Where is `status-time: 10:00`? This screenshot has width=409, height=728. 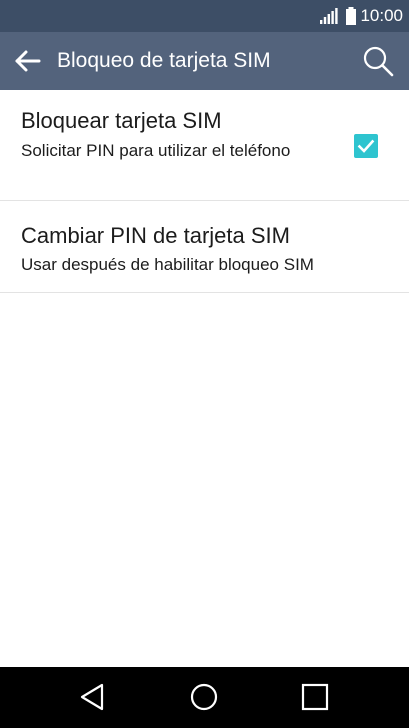 status-time: 10:00 is located at coordinates (381, 15).